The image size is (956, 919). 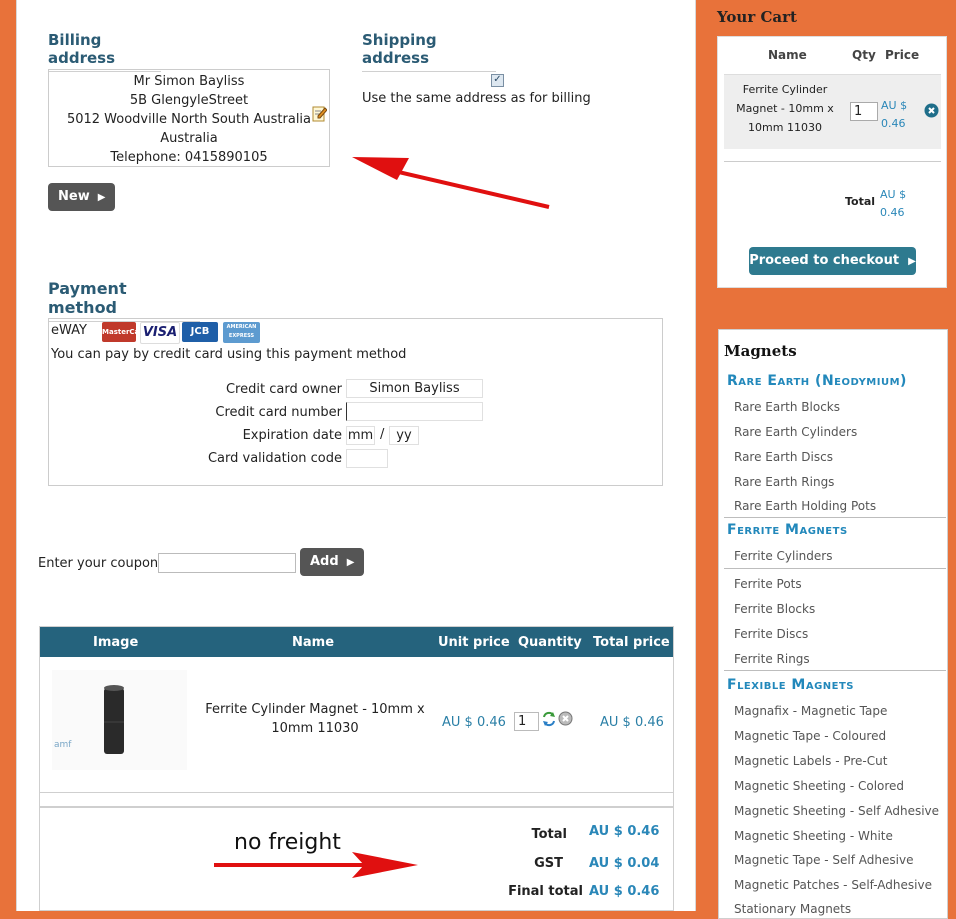 What do you see at coordinates (823, 860) in the screenshot?
I see `menu-item-tape-self-adhesive: Magnetic Tape - Self Adhesive` at bounding box center [823, 860].